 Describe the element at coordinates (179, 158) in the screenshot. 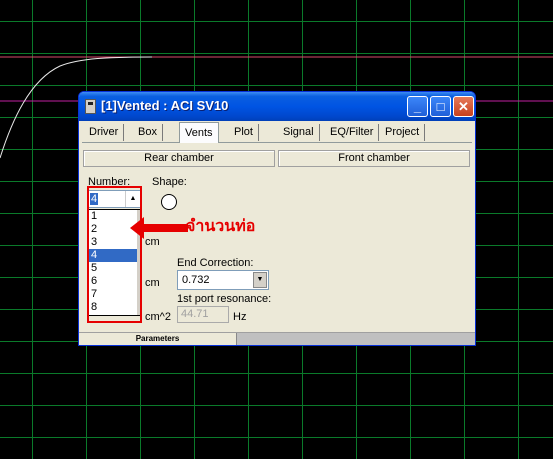

I see `rear-chamber-header: Rear chamber` at that location.